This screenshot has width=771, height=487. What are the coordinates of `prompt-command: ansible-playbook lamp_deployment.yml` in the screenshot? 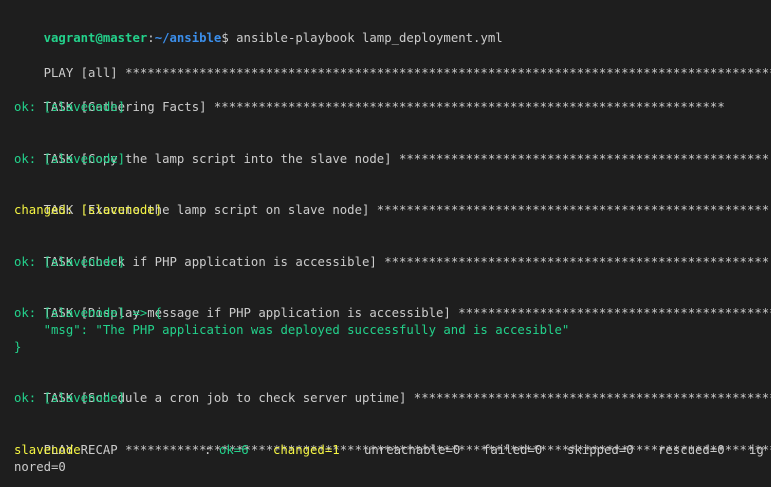 It's located at (365, 38).